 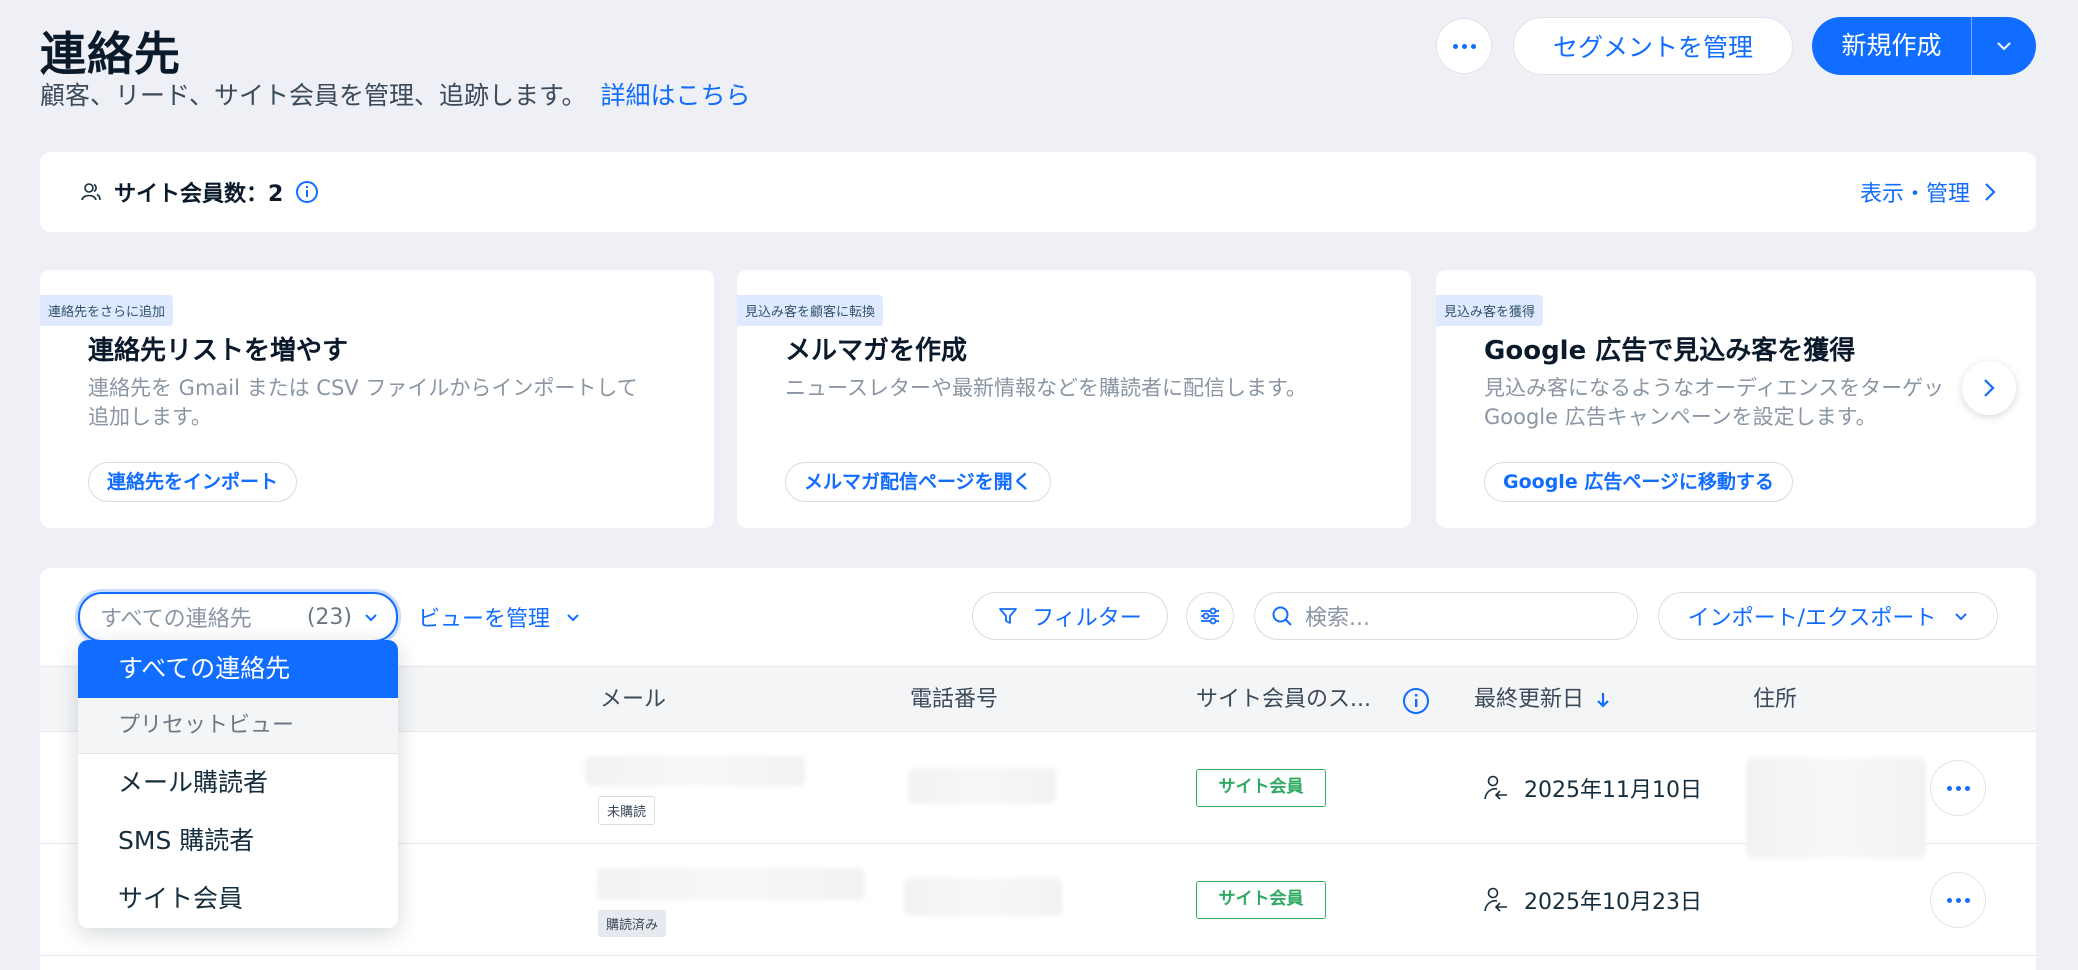 I want to click on google-ads-button: Google 広告ページに移動する, so click(x=1638, y=482).